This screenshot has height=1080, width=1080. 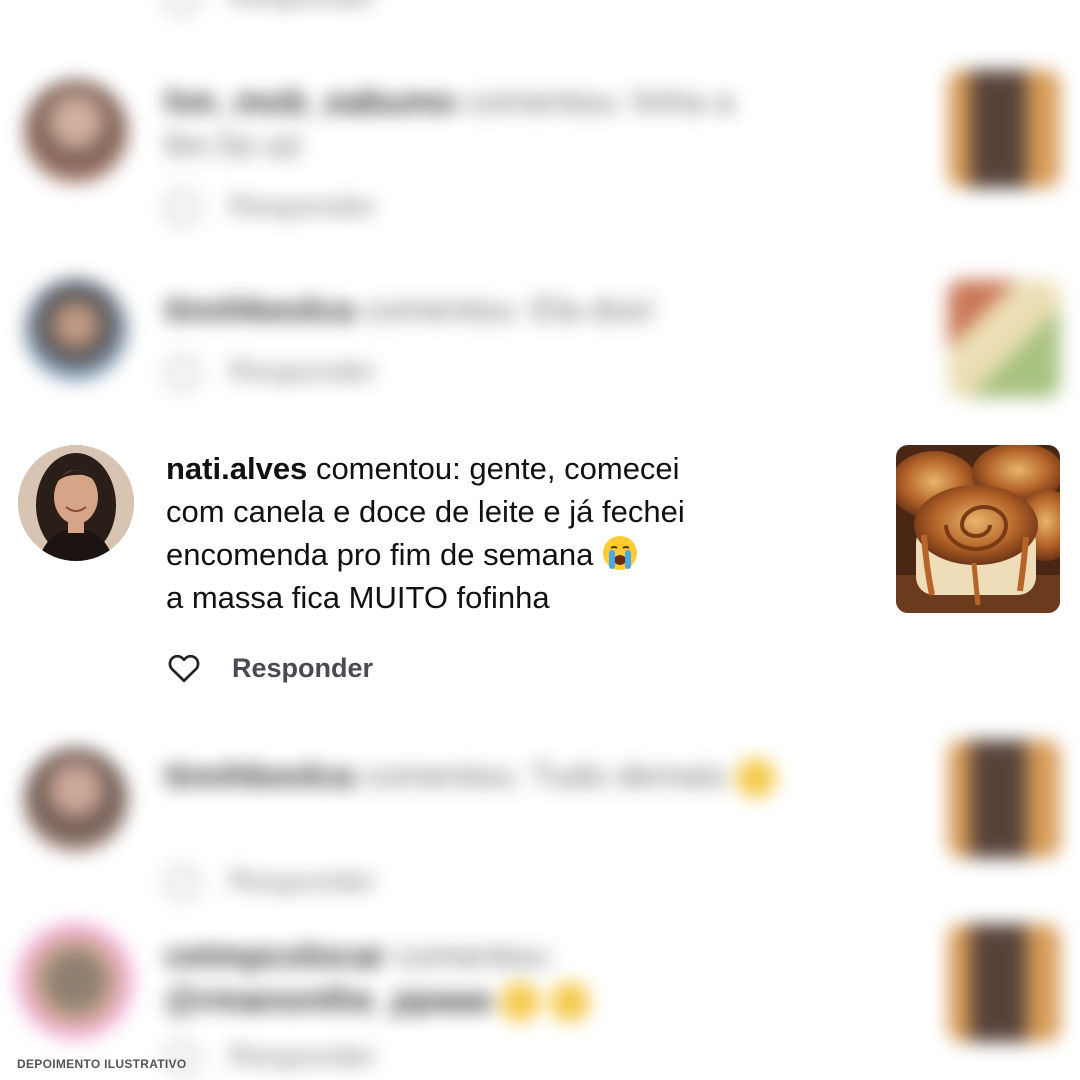 I want to click on avatar-photo, so click(x=76, y=503).